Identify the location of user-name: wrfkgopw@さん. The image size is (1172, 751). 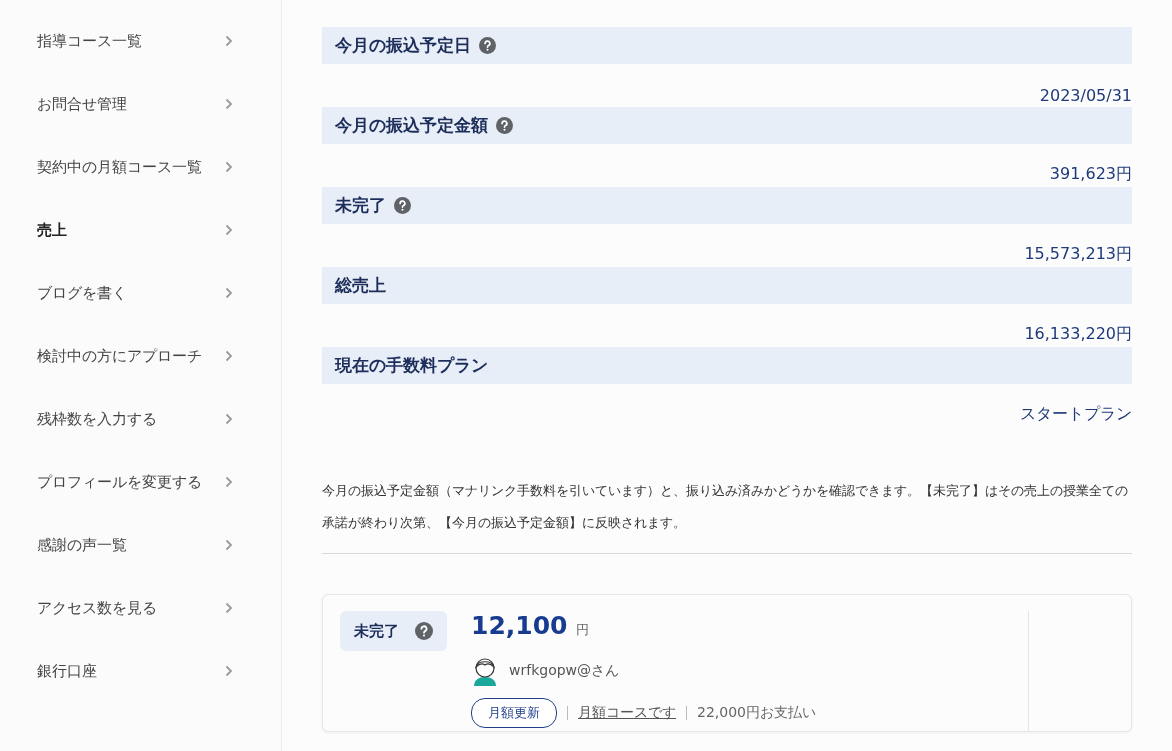
(564, 671).